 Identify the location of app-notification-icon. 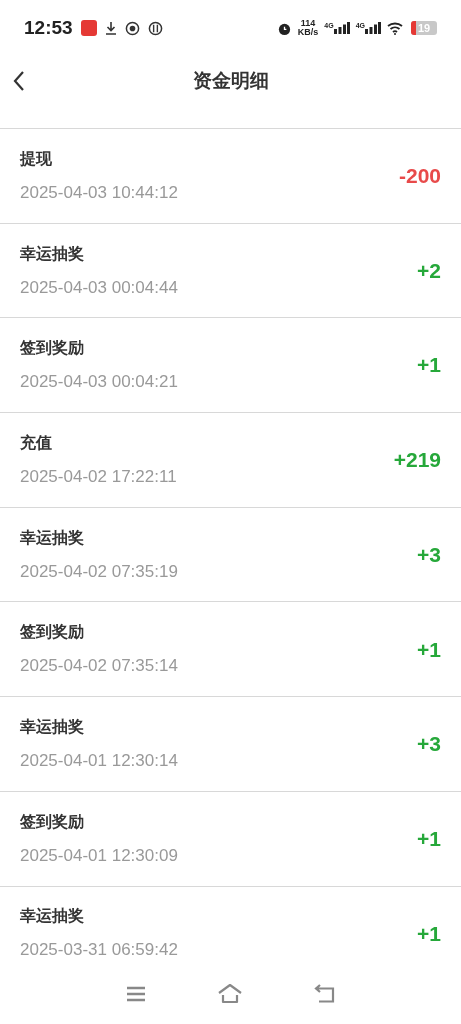
(88, 28).